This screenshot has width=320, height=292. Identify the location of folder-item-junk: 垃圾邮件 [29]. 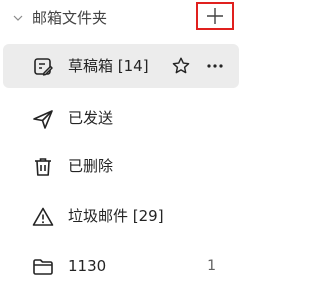
(120, 216).